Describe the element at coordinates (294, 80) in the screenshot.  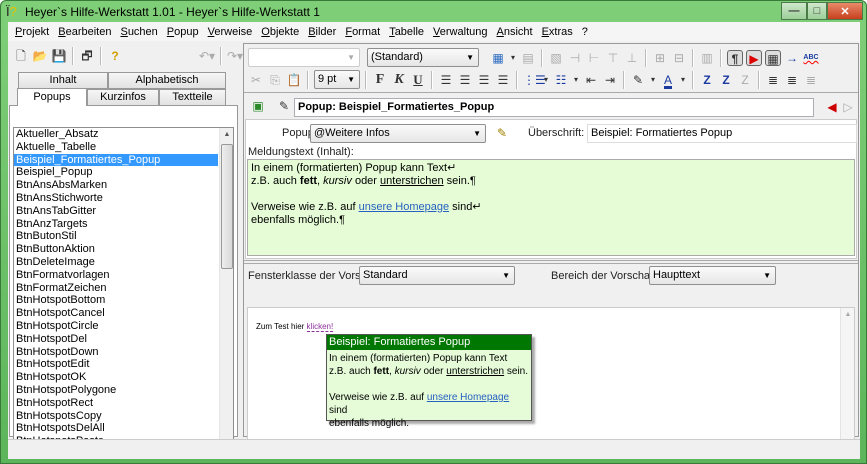
I see `paste-icon: 📋` at that location.